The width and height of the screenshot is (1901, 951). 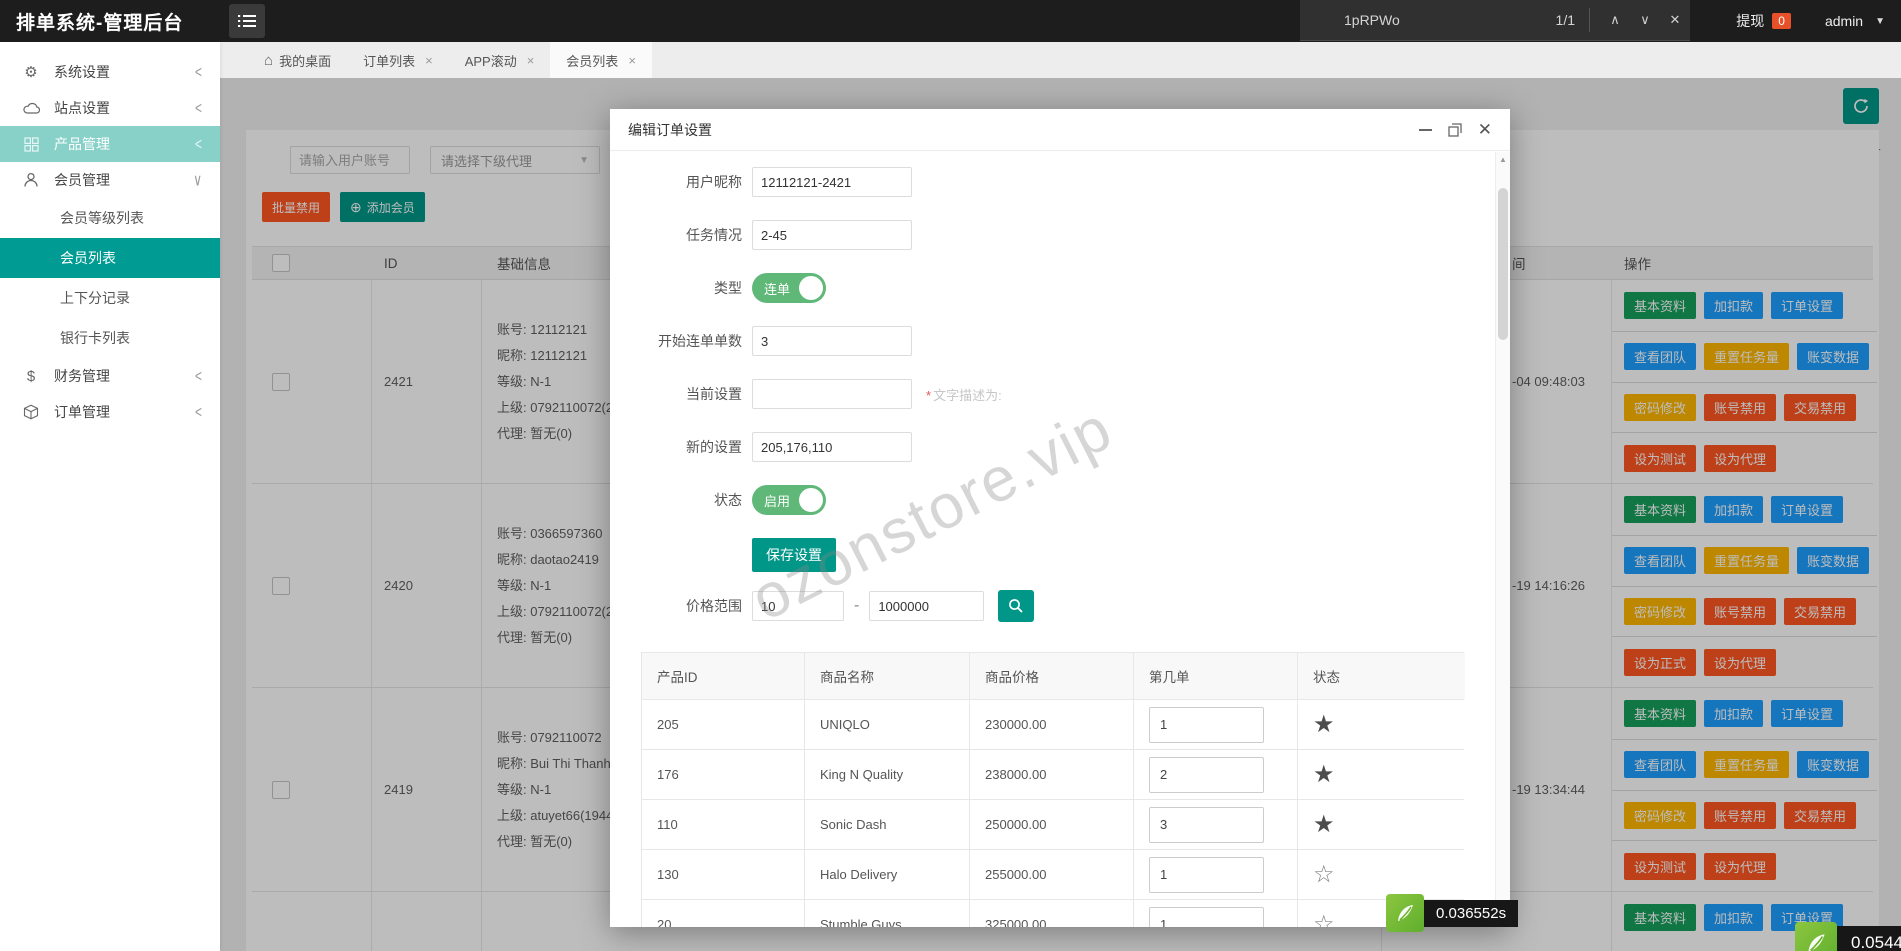 I want to click on perf-badge-modal: 0.036552s, so click(x=1452, y=913).